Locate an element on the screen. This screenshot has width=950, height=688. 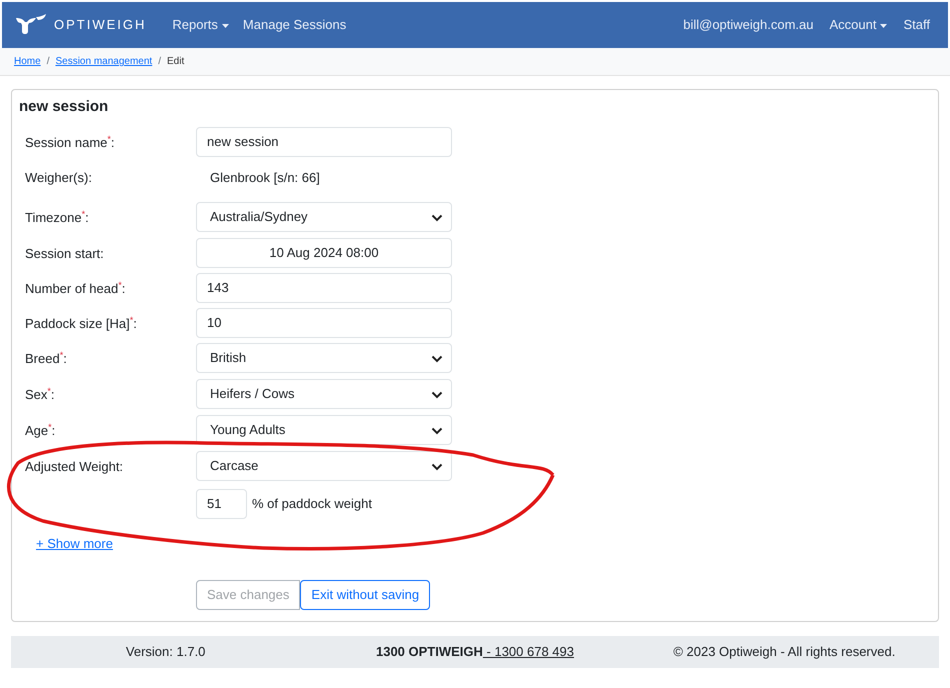
field-label: Adjusted Weight: is located at coordinates (74, 467).